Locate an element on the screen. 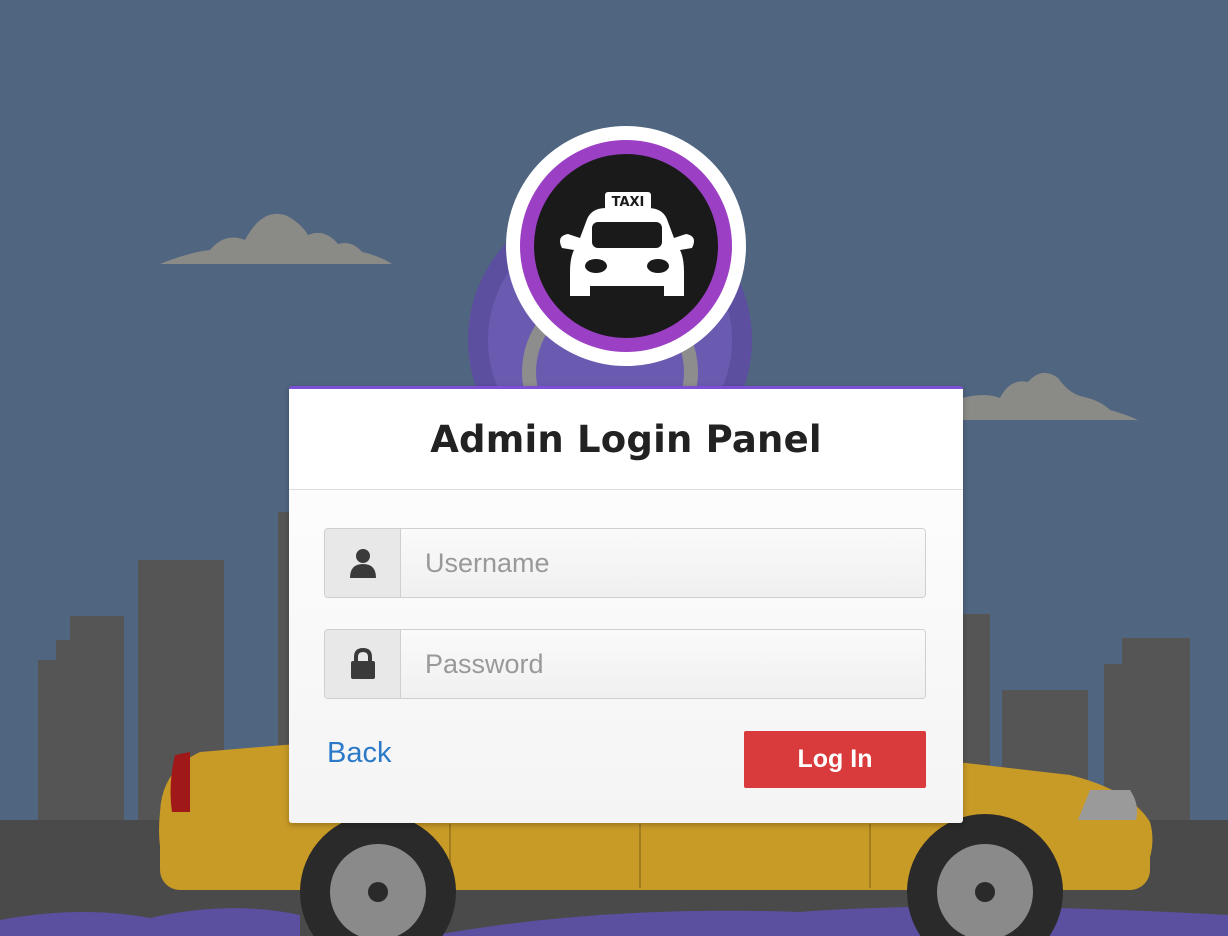  page-title: Admin Login Panel is located at coordinates (626, 439).